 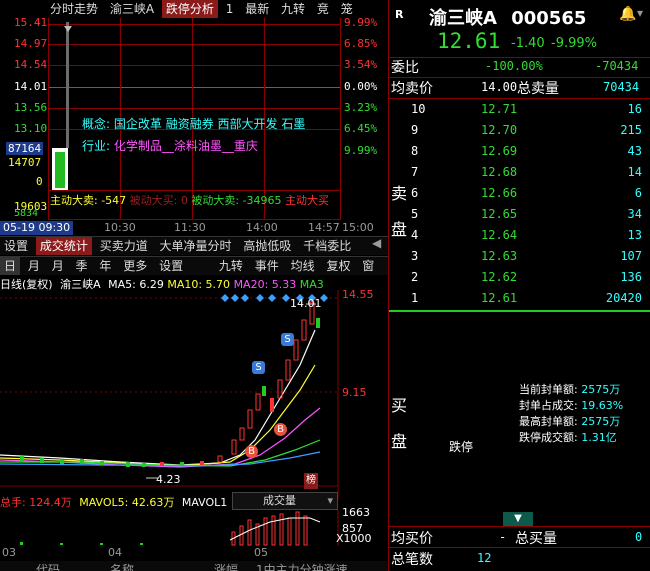 I want to click on ask-row: 10 12.71 16, so click(x=519, y=109).